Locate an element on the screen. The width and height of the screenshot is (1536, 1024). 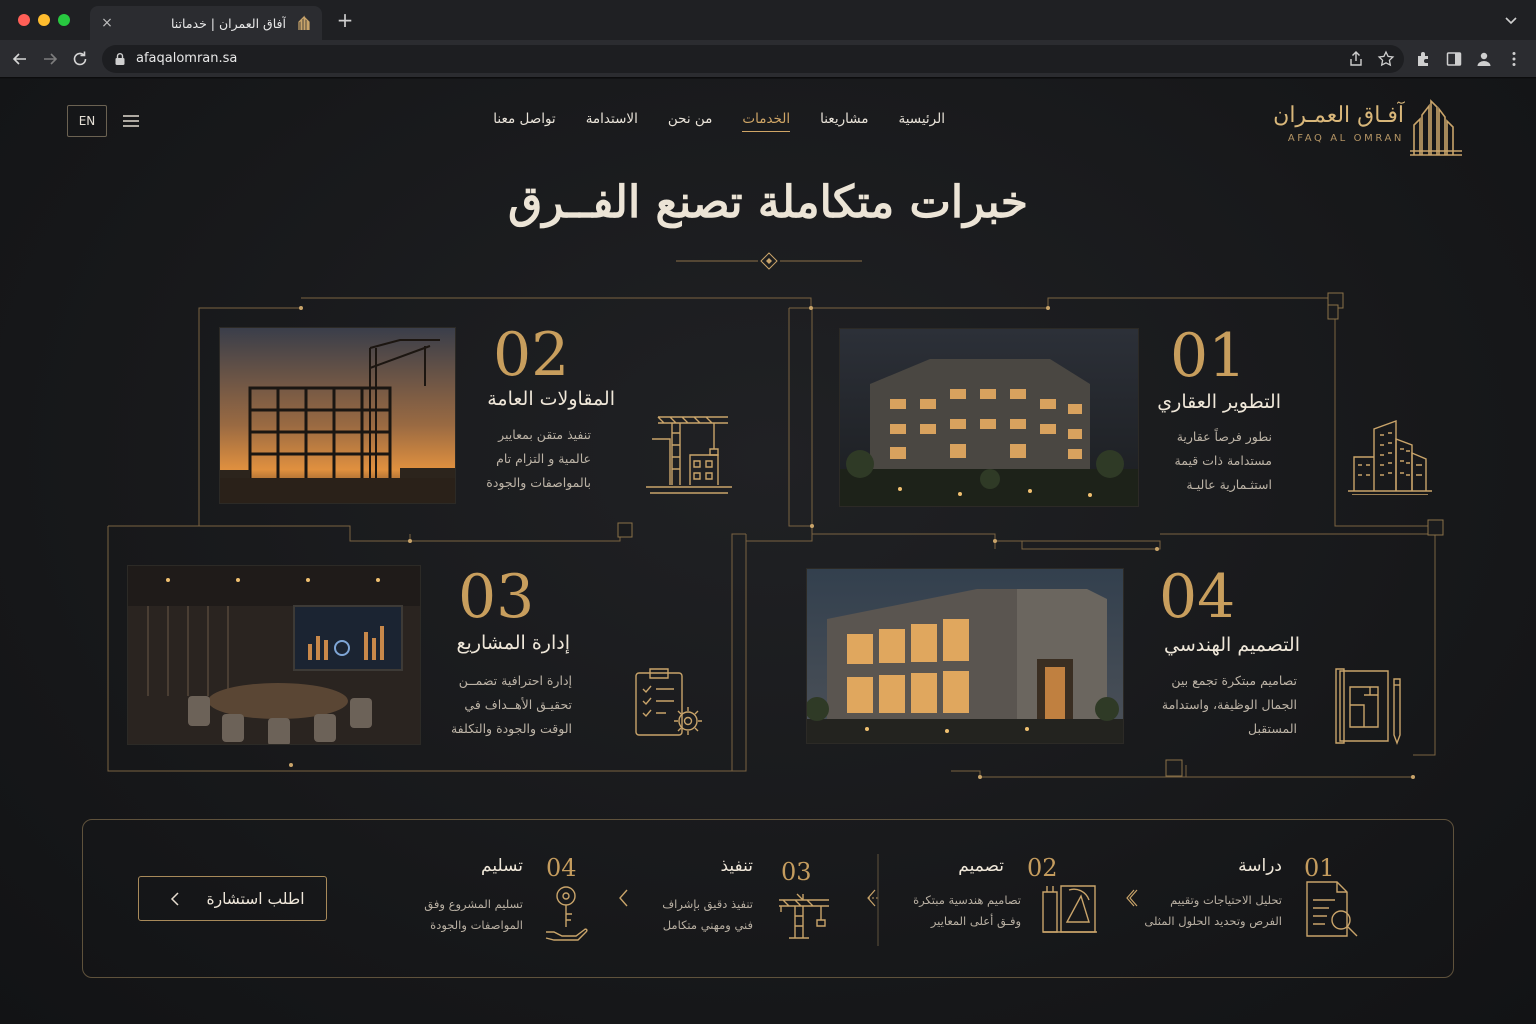
clipboard-gear-icon is located at coordinates (668, 702).